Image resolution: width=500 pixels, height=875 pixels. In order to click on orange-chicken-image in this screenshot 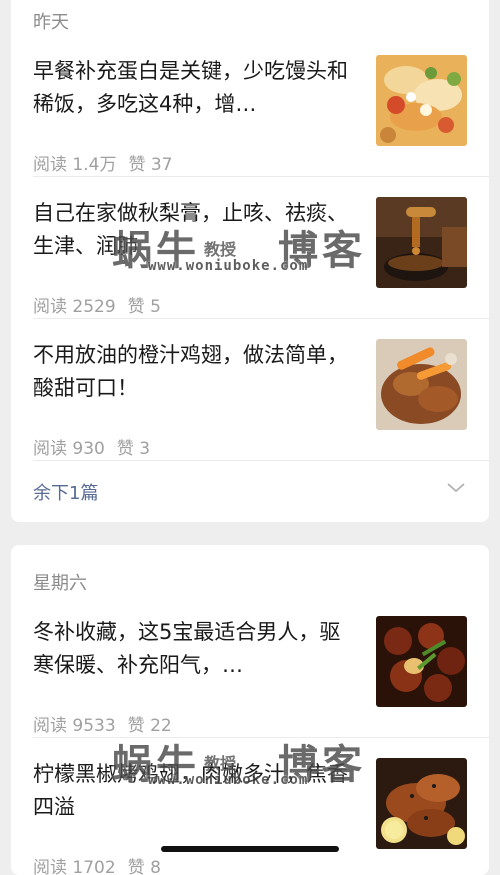, I will do `click(421, 384)`.